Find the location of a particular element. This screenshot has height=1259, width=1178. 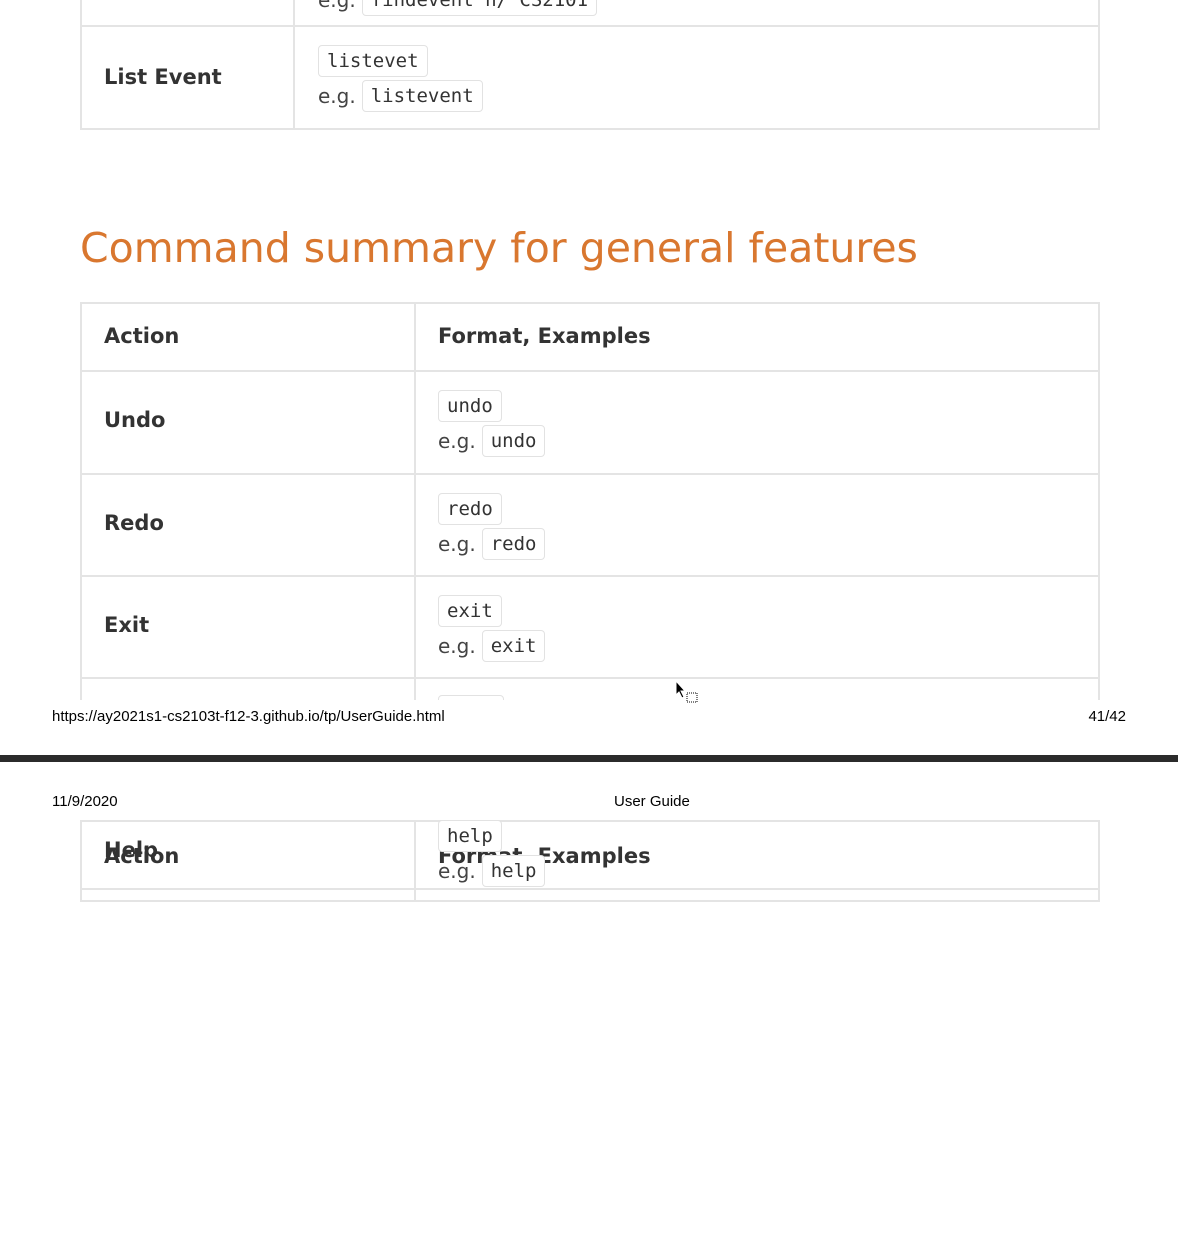

code-example: help is located at coordinates (513, 870).